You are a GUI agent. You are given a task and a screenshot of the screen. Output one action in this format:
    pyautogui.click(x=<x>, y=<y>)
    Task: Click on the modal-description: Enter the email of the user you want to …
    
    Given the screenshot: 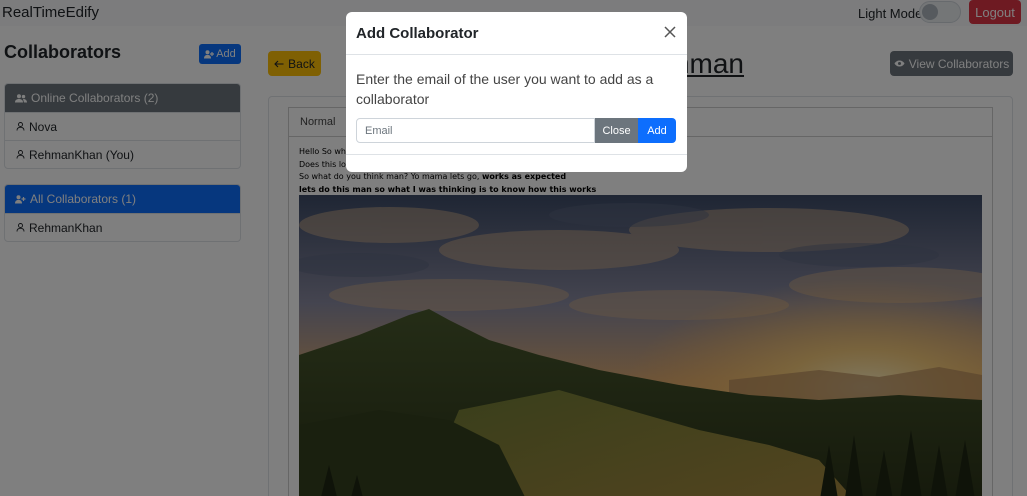 What is the action you would take?
    pyautogui.click(x=505, y=89)
    